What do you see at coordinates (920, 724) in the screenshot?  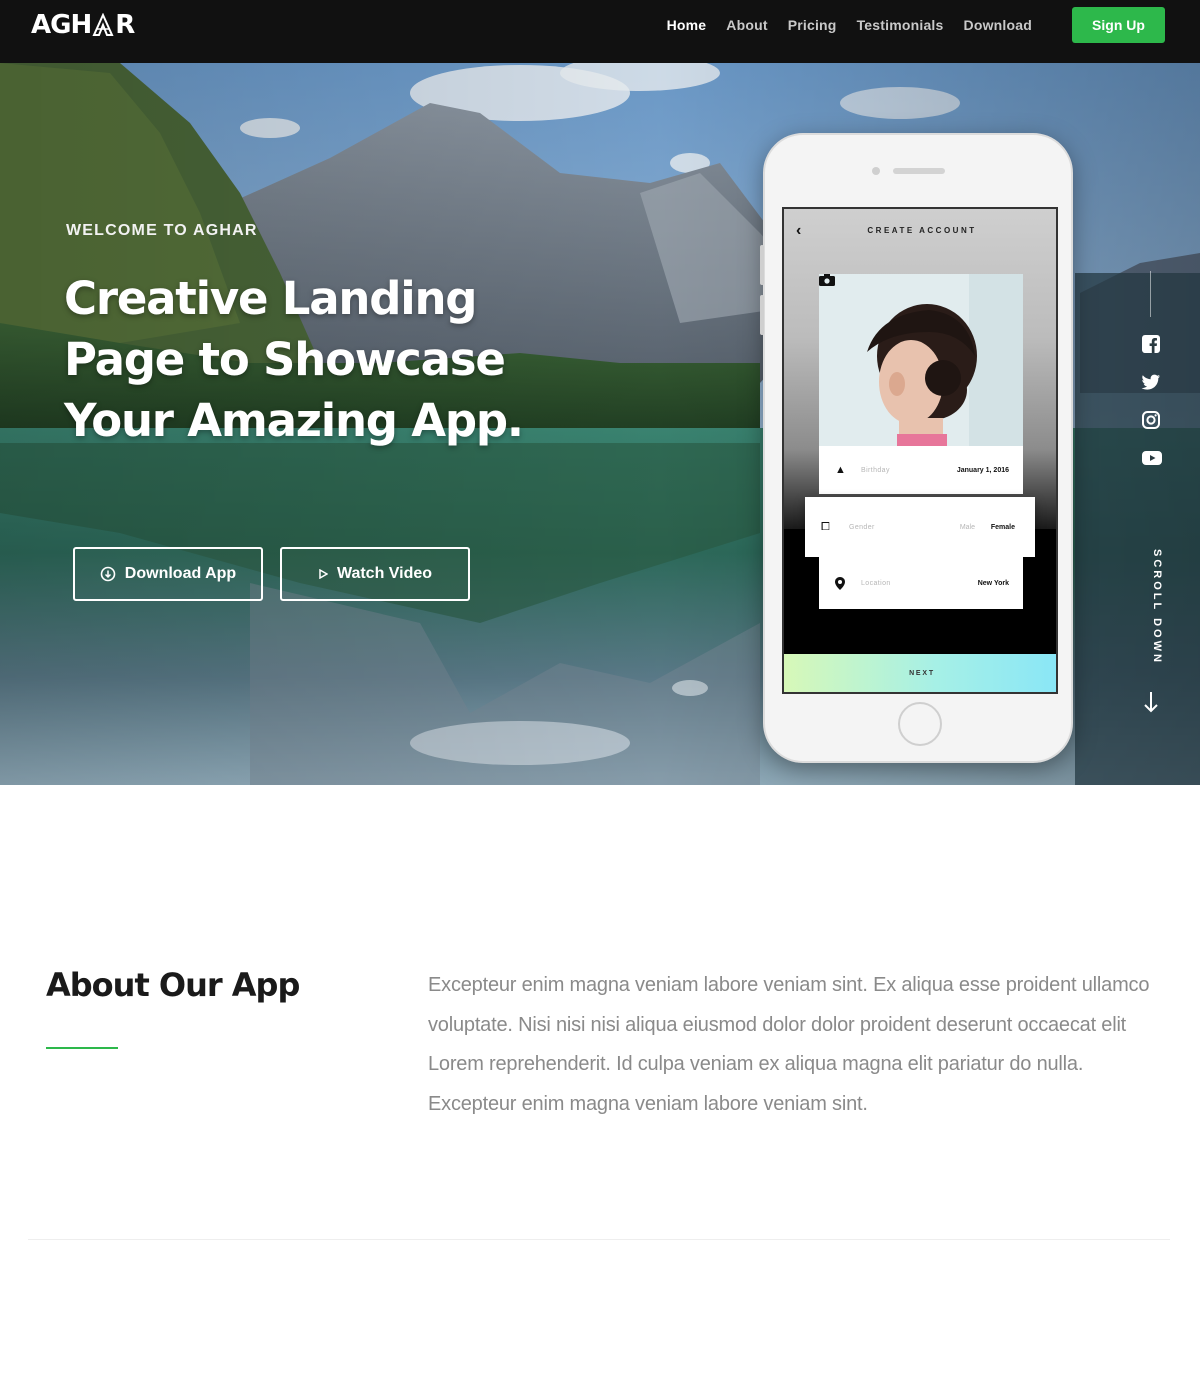 I see `phone-home-button` at bounding box center [920, 724].